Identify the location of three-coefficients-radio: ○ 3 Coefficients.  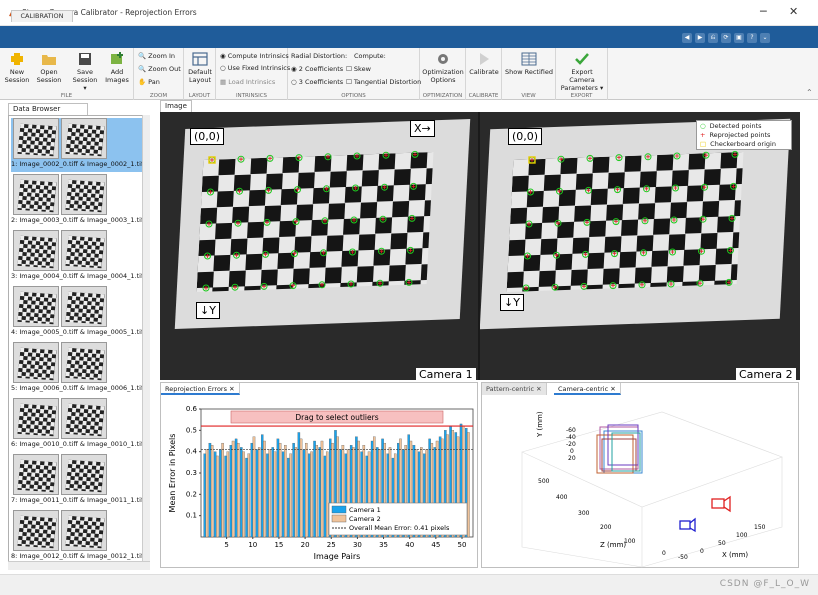
(317, 82).